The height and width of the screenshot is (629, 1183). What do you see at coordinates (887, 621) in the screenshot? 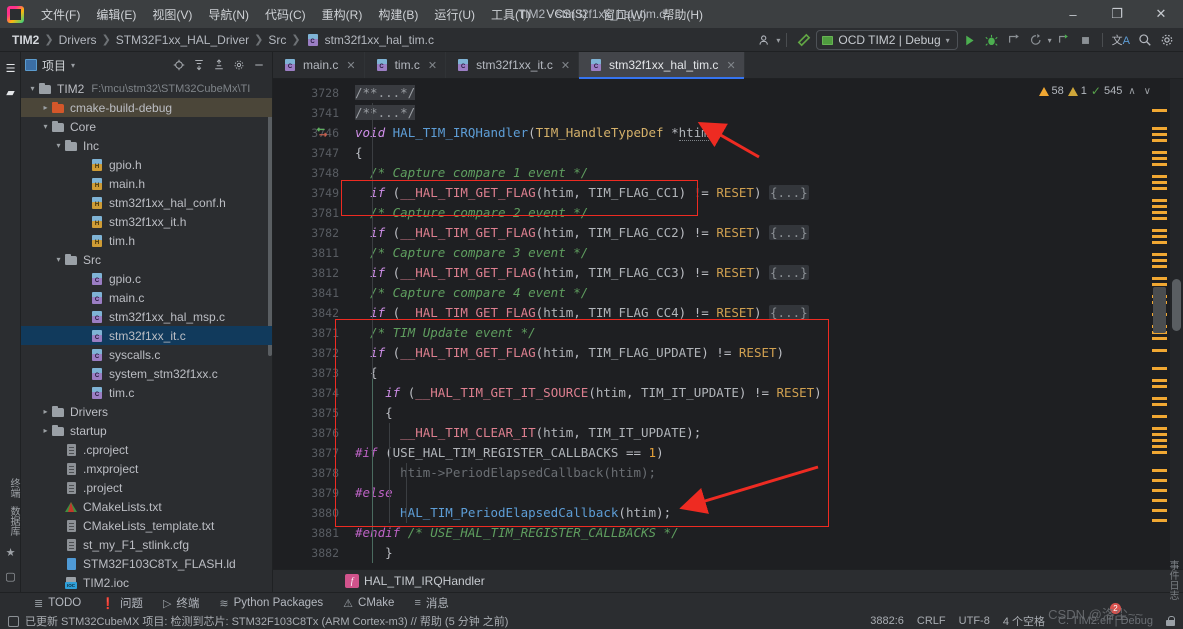
I see `caret-position: 3882:6` at bounding box center [887, 621].